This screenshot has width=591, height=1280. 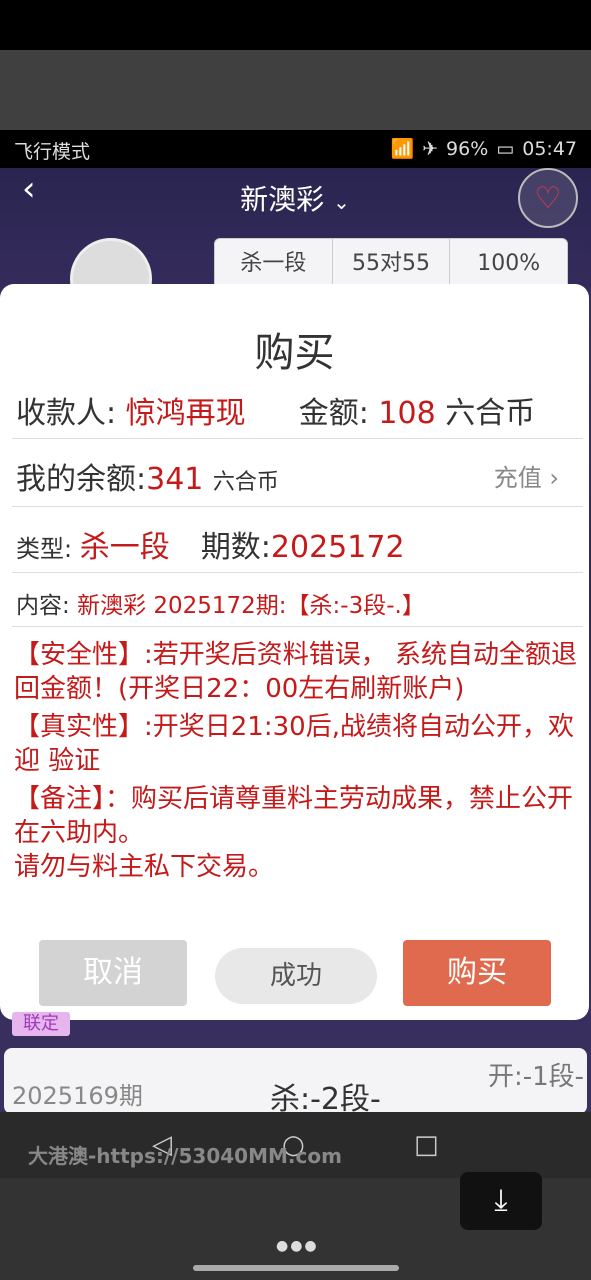 I want to click on stat-item: 55对55, so click(x=392, y=264).